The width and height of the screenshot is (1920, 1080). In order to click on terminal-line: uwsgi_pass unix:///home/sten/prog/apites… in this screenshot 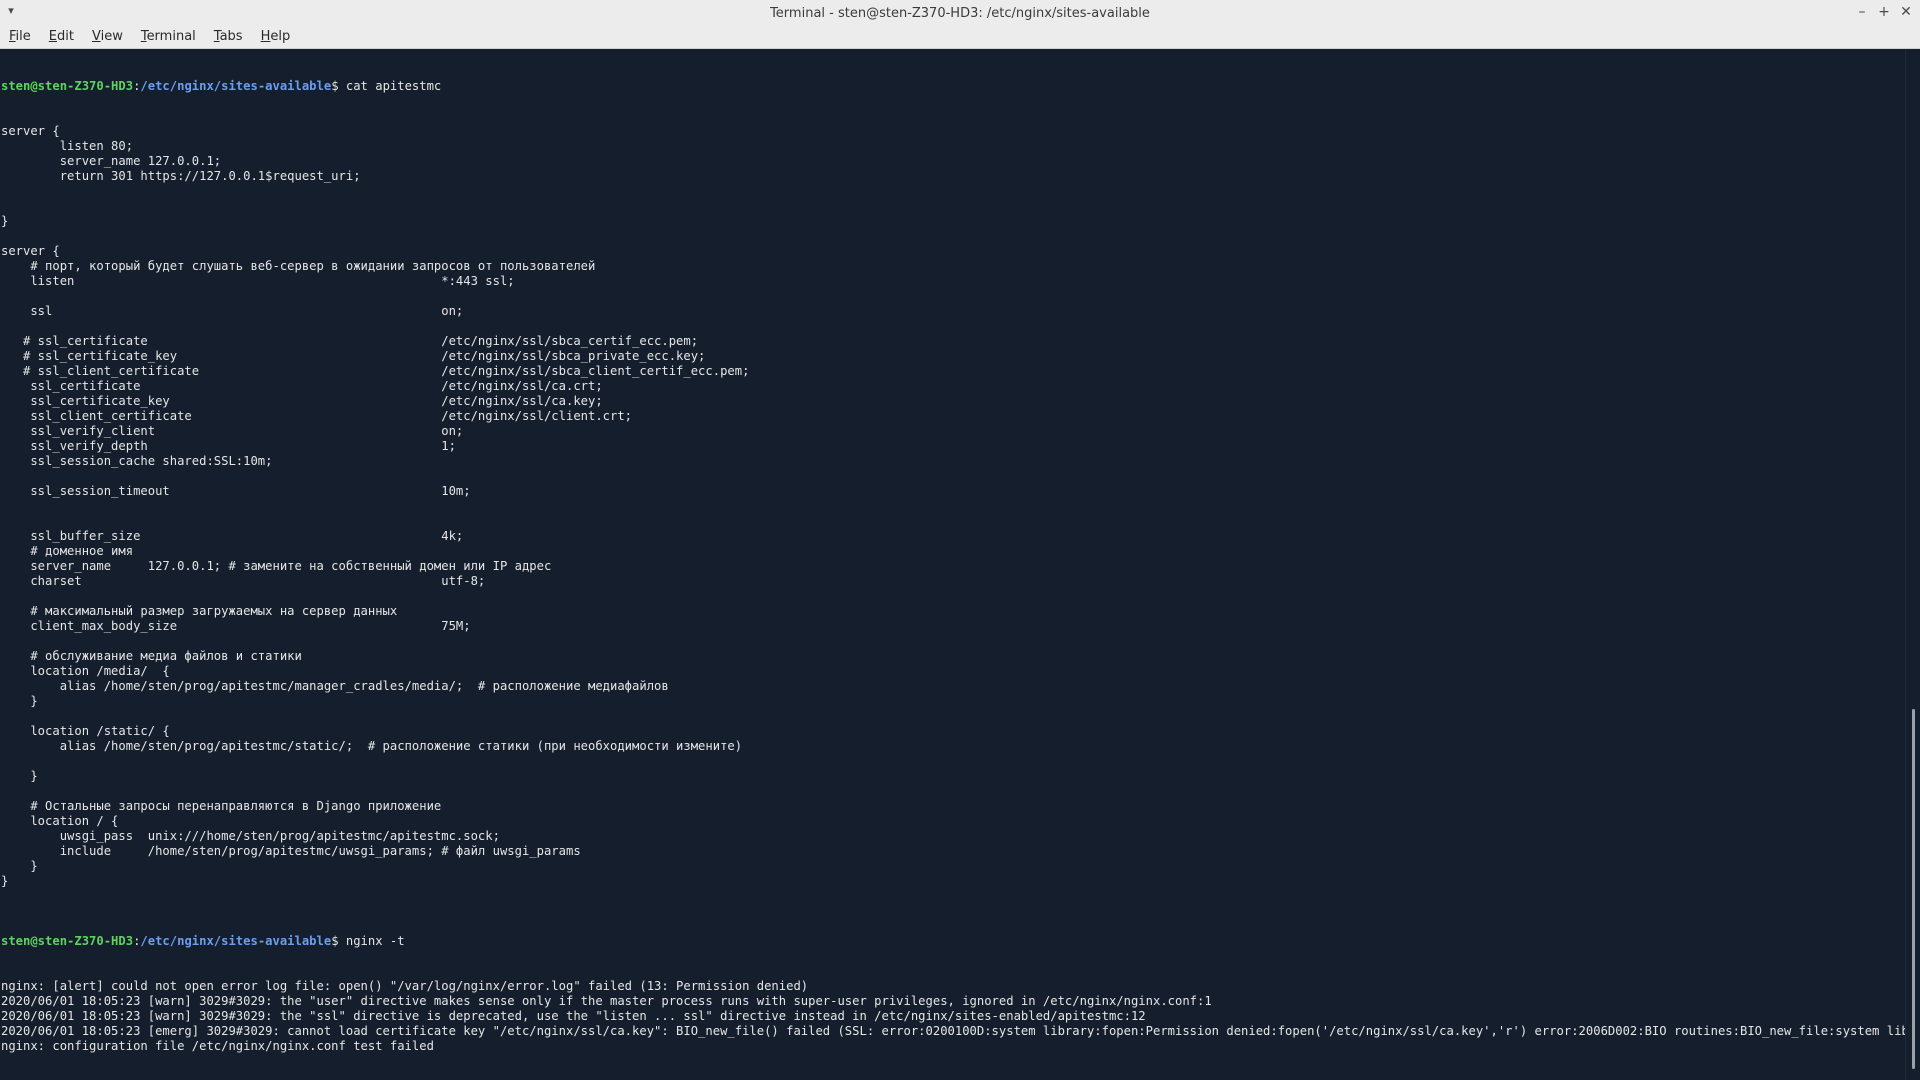, I will do `click(250, 836)`.